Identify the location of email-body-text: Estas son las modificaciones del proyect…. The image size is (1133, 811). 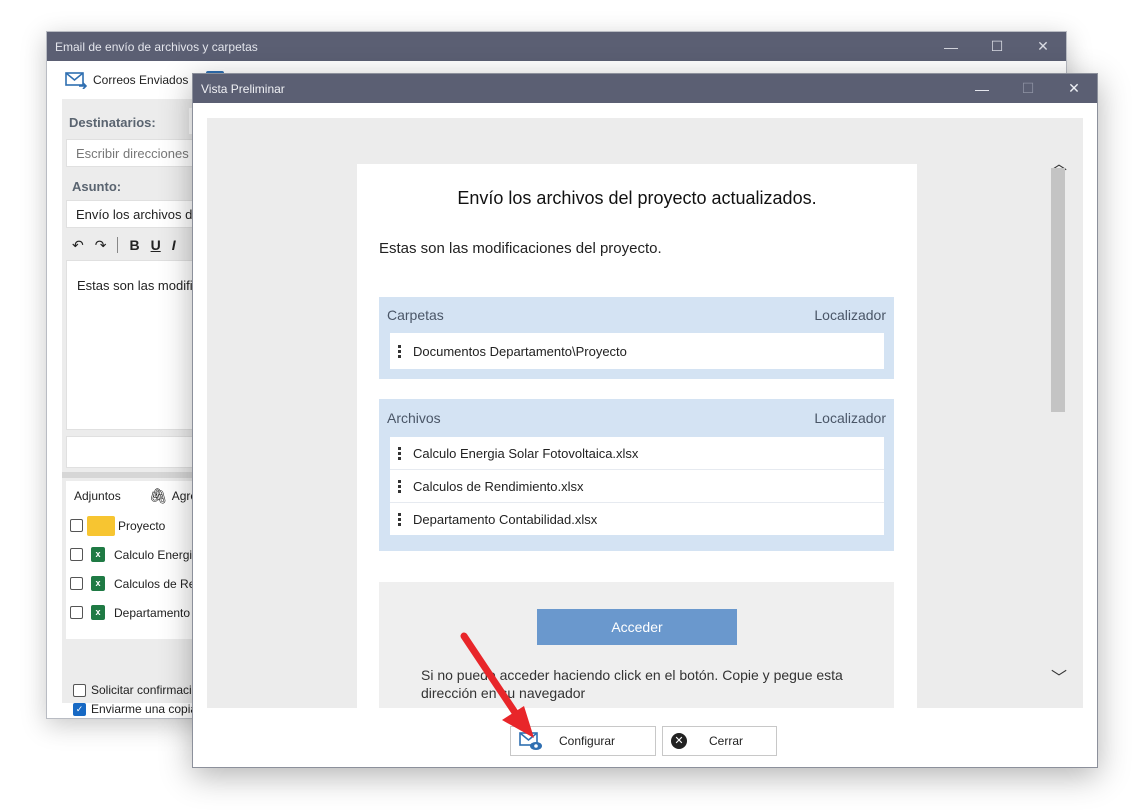
(520, 248).